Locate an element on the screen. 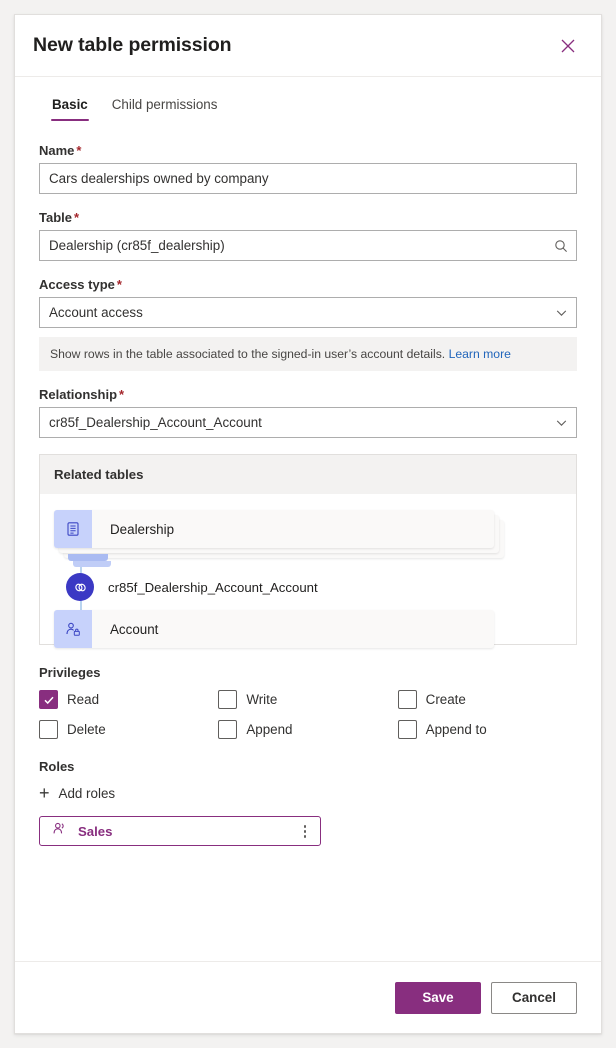  name-input is located at coordinates (308, 178).